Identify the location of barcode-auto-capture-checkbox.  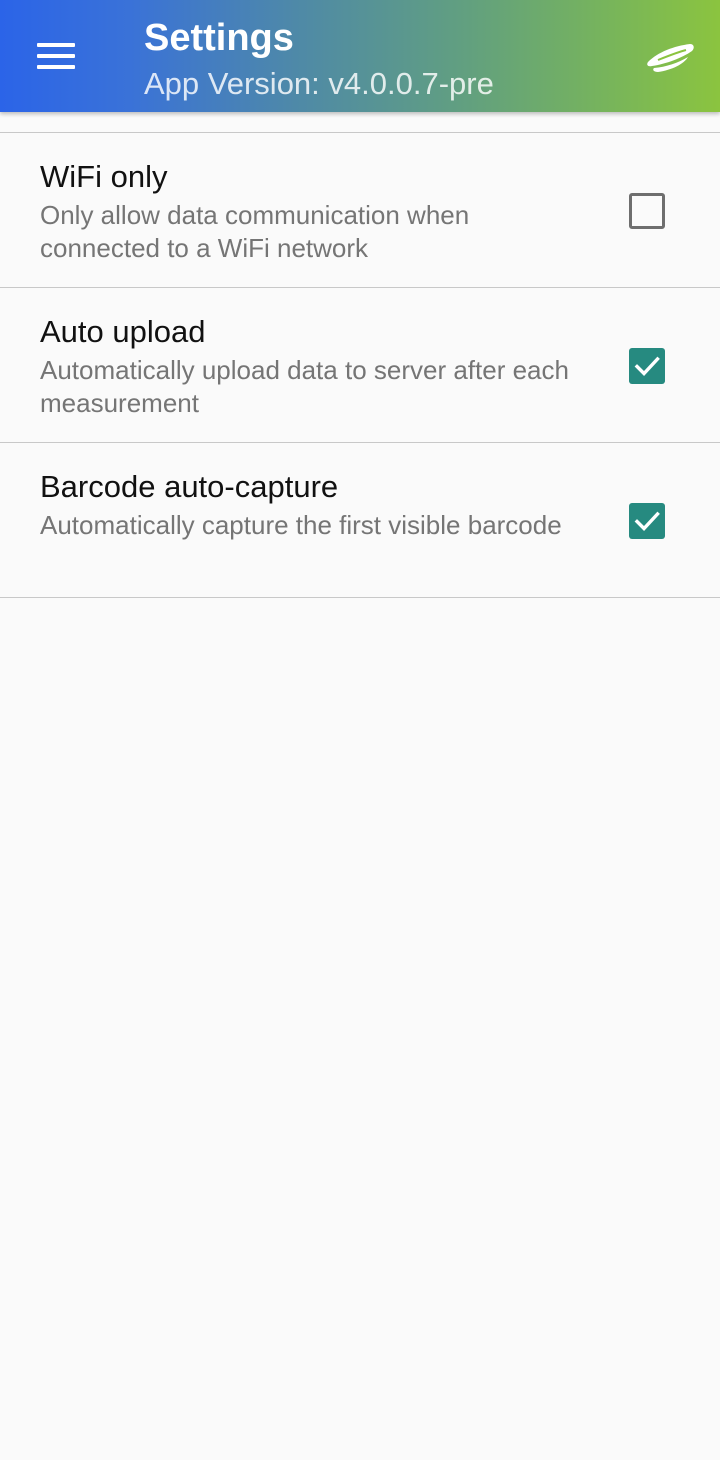
(647, 521).